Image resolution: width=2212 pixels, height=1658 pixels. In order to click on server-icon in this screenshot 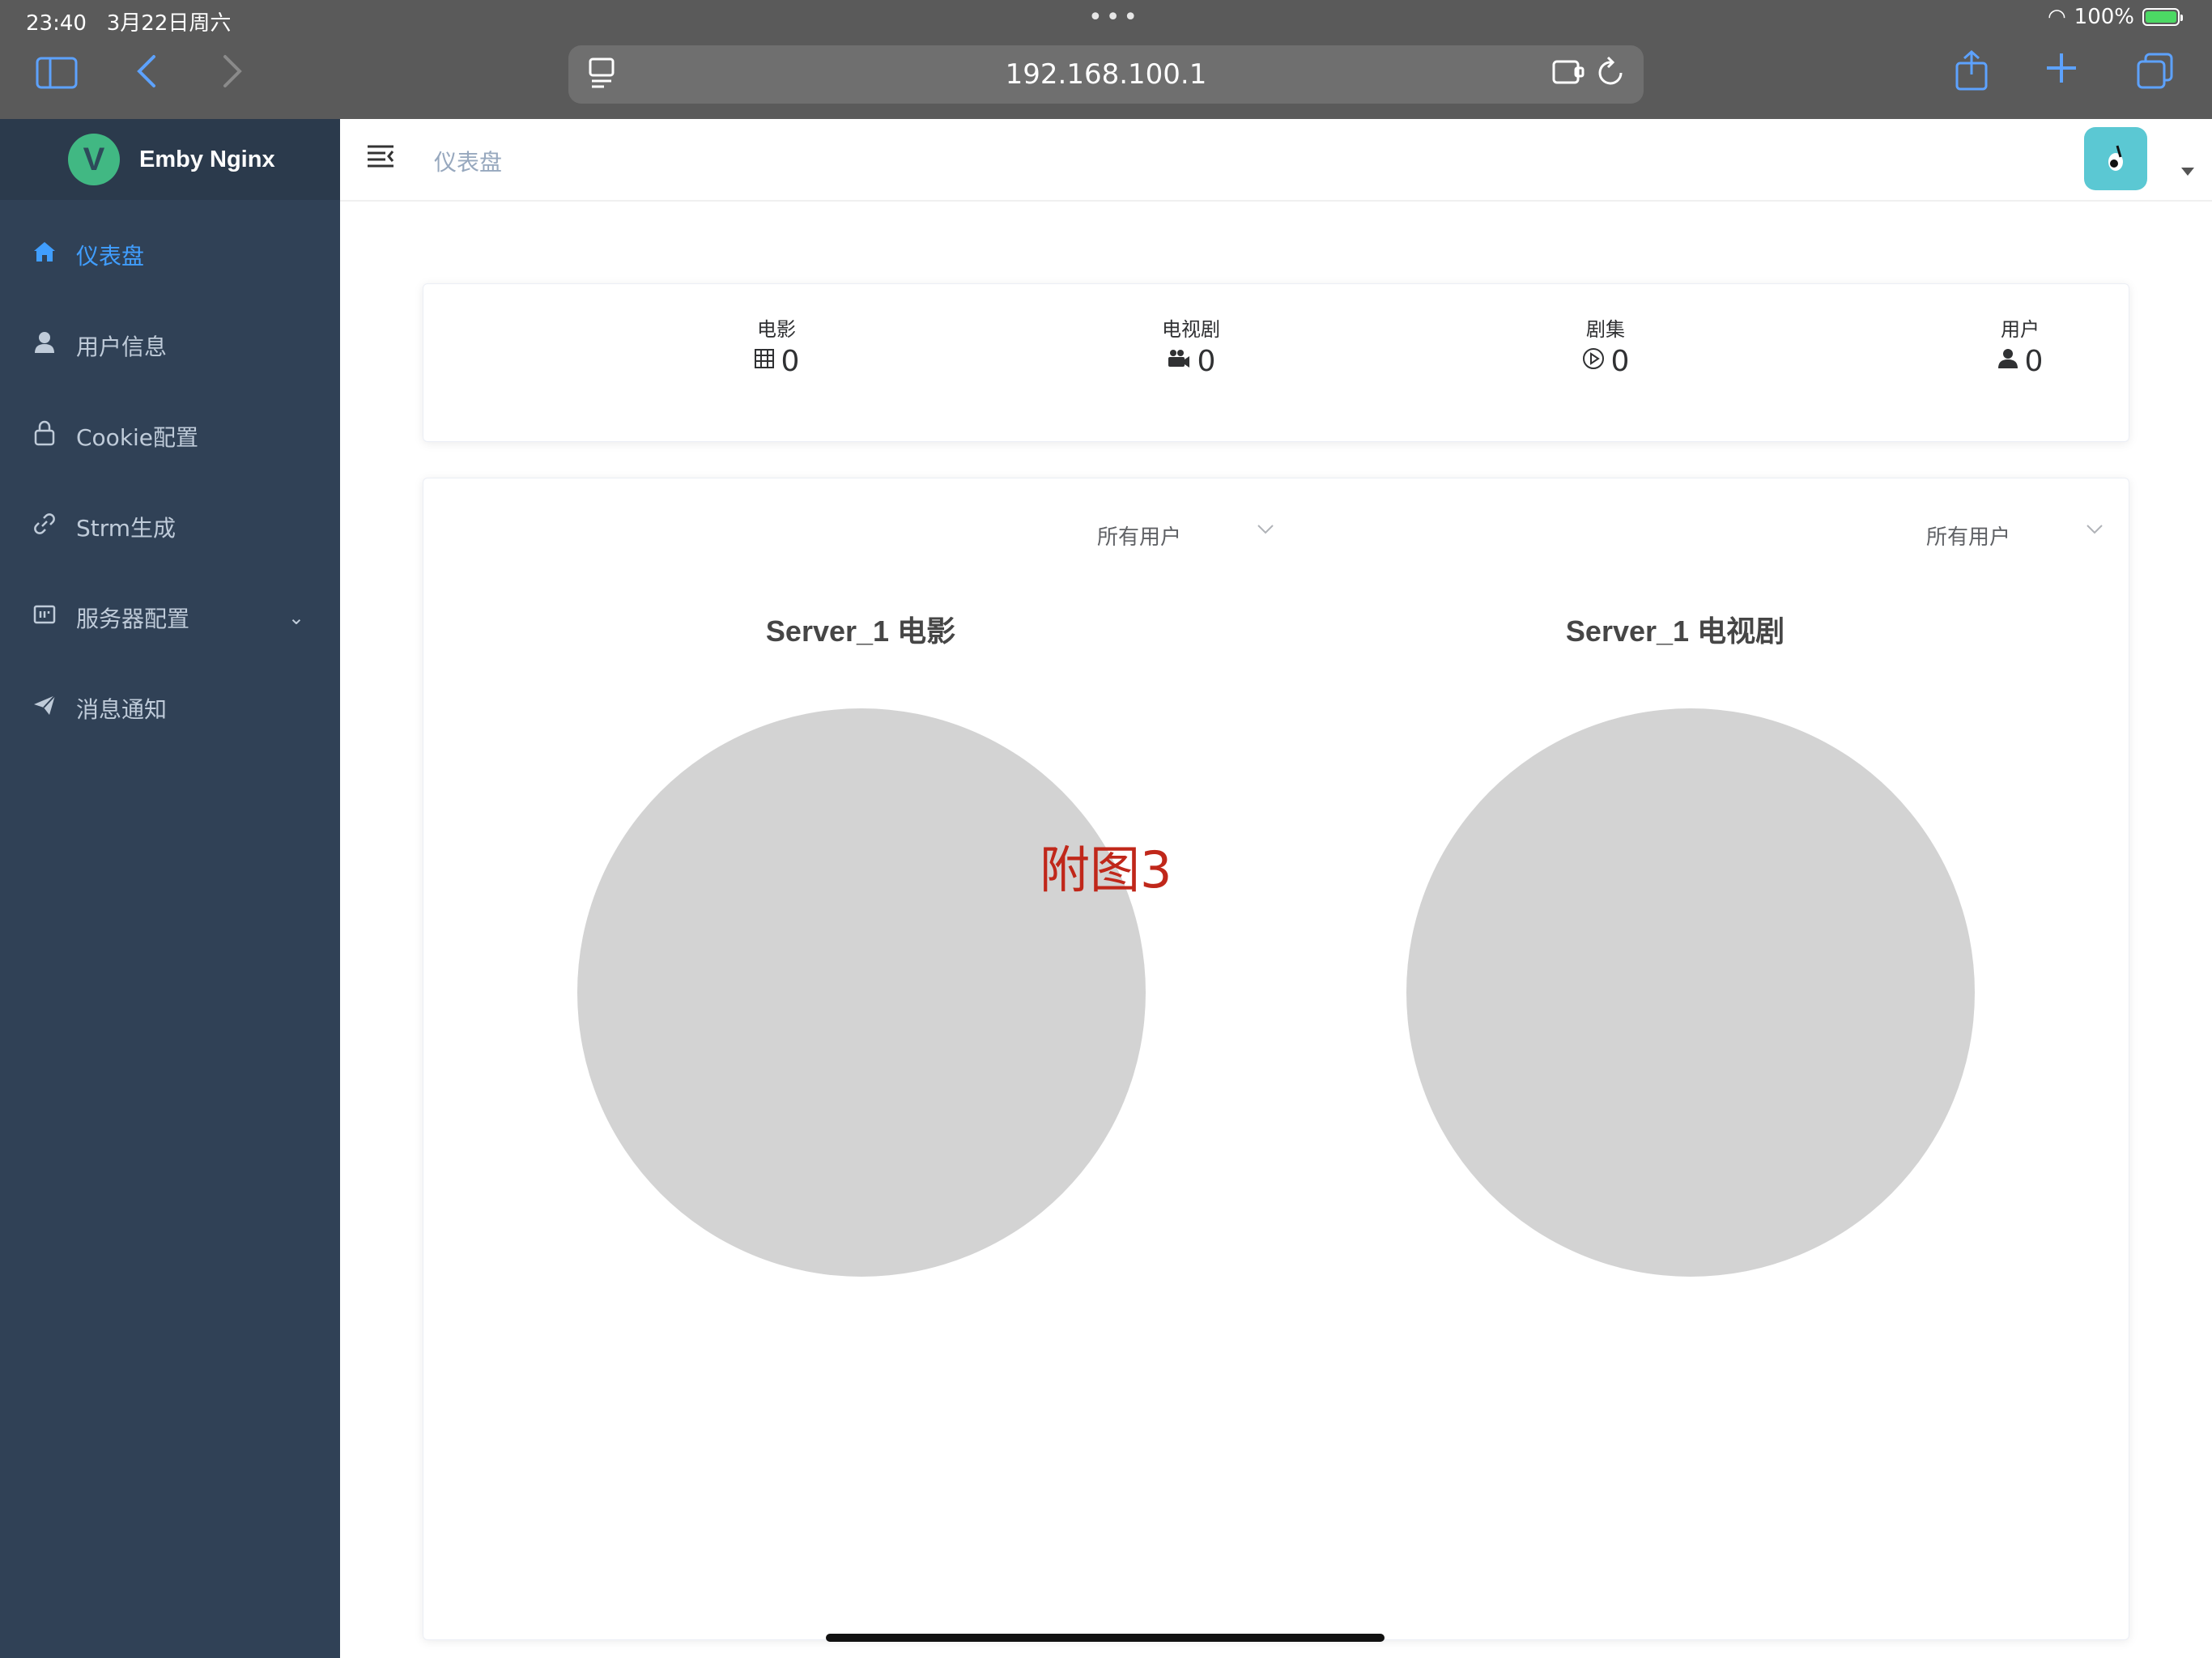, I will do `click(44, 617)`.